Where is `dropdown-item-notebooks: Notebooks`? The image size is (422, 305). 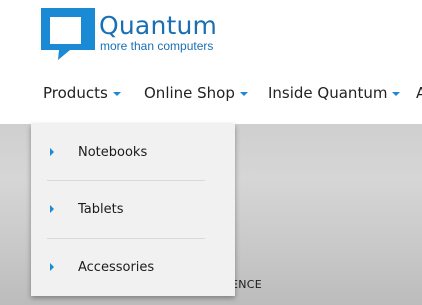
dropdown-item-notebooks: Notebooks is located at coordinates (133, 152).